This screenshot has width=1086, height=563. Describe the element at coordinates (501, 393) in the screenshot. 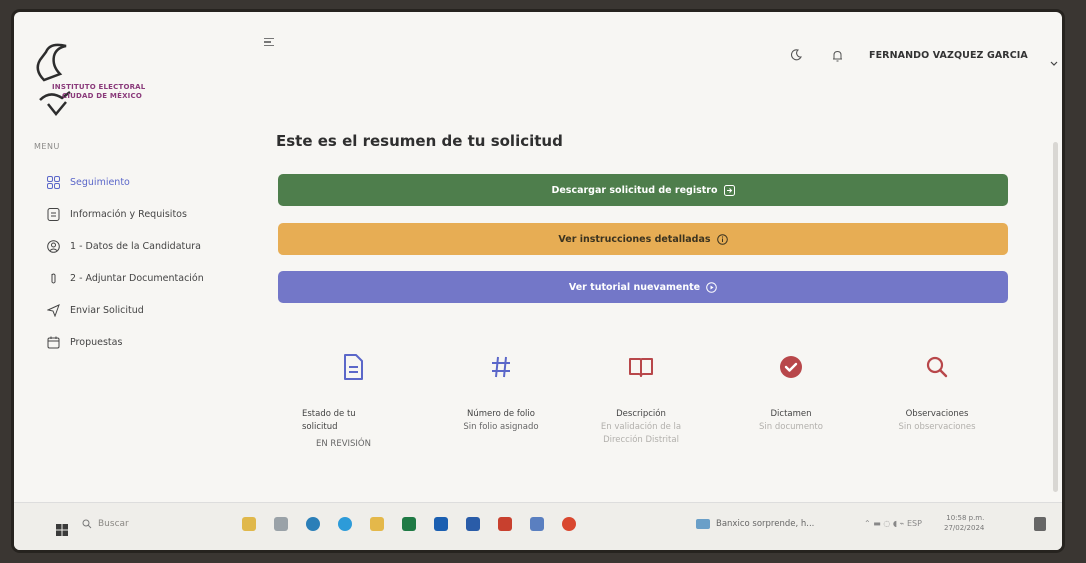

I see `status-card-folio: Número de folio Sin folio asignado` at that location.